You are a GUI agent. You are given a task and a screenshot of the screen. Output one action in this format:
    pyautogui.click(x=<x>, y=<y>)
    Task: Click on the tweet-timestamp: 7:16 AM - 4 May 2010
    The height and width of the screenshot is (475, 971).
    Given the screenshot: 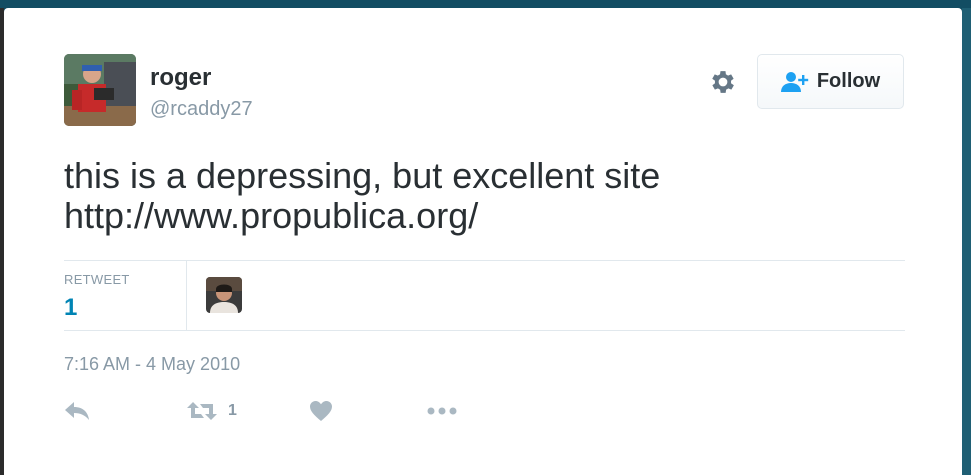 What is the action you would take?
    pyautogui.click(x=152, y=364)
    